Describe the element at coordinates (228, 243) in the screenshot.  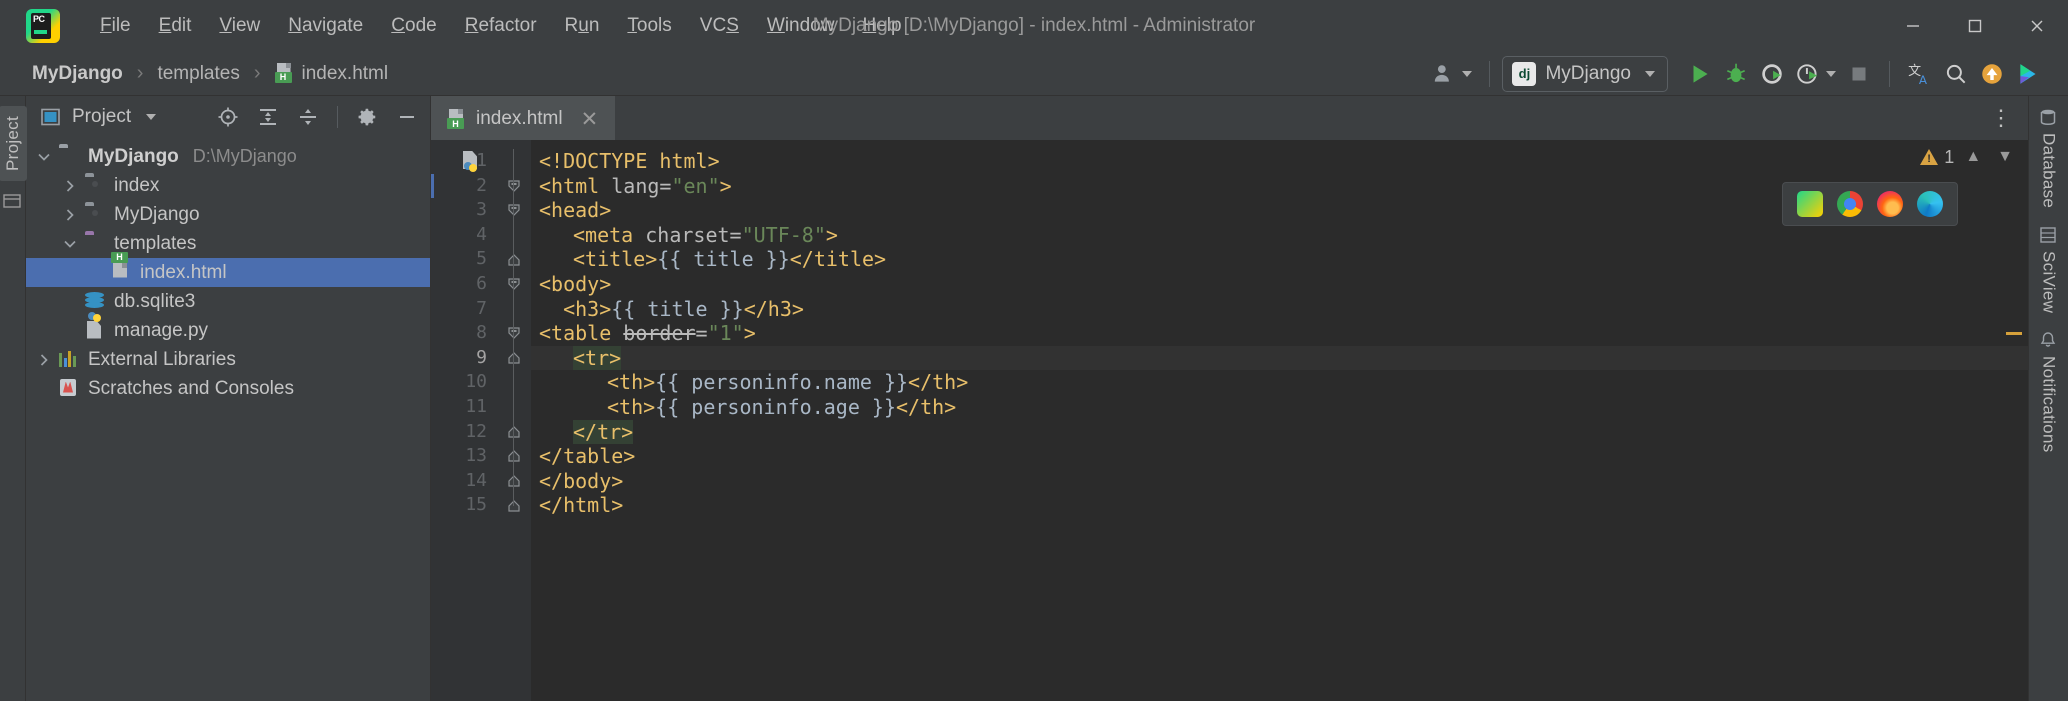
I see `tree-node: templates` at that location.